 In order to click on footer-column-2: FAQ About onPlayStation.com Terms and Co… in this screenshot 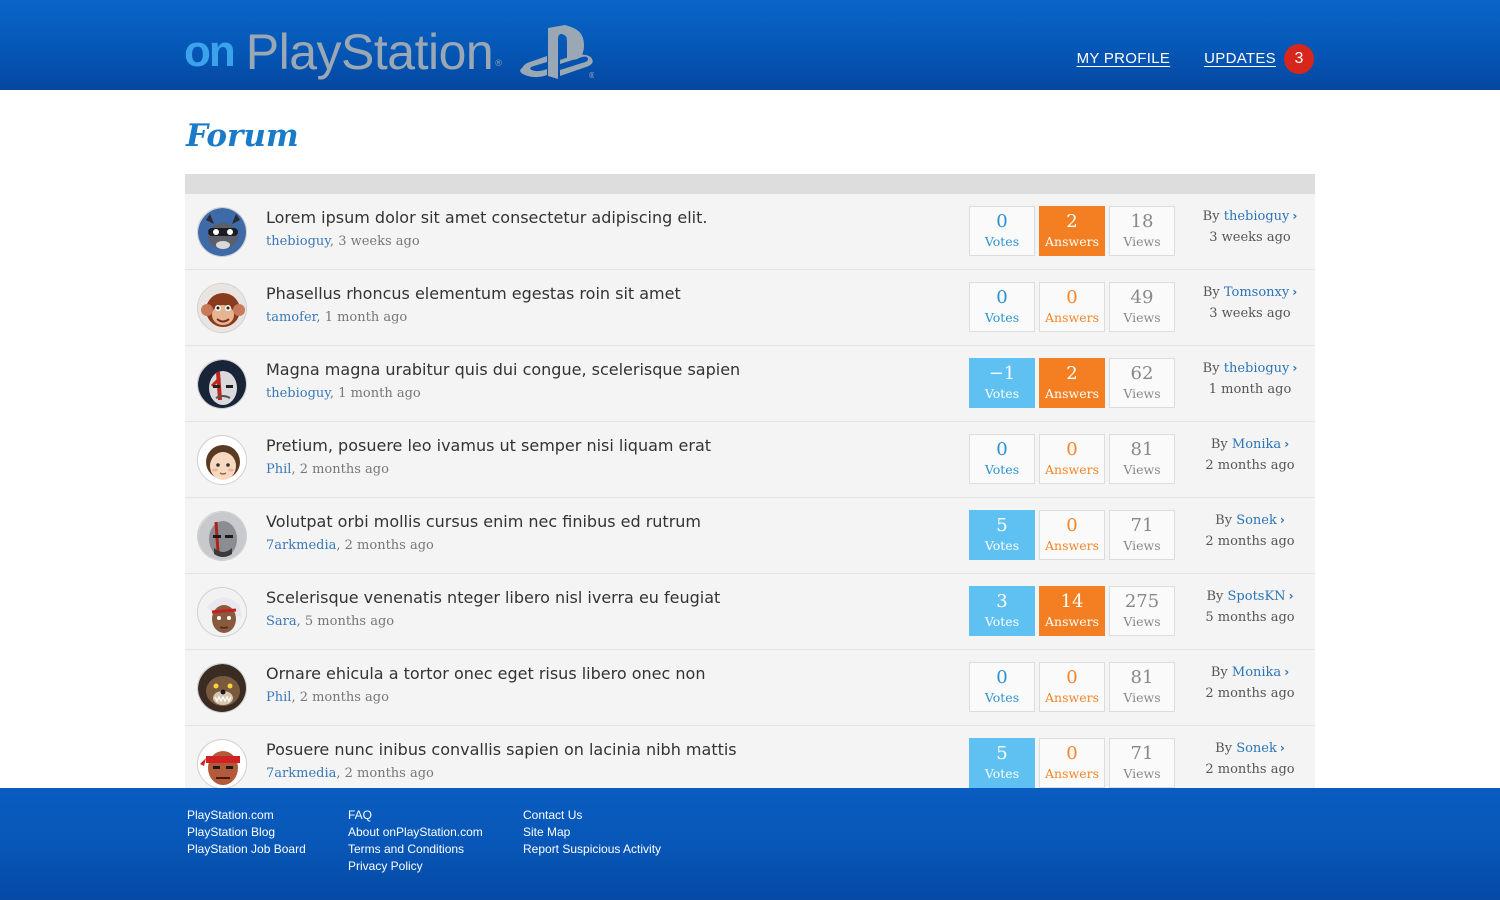, I will do `click(415, 841)`.